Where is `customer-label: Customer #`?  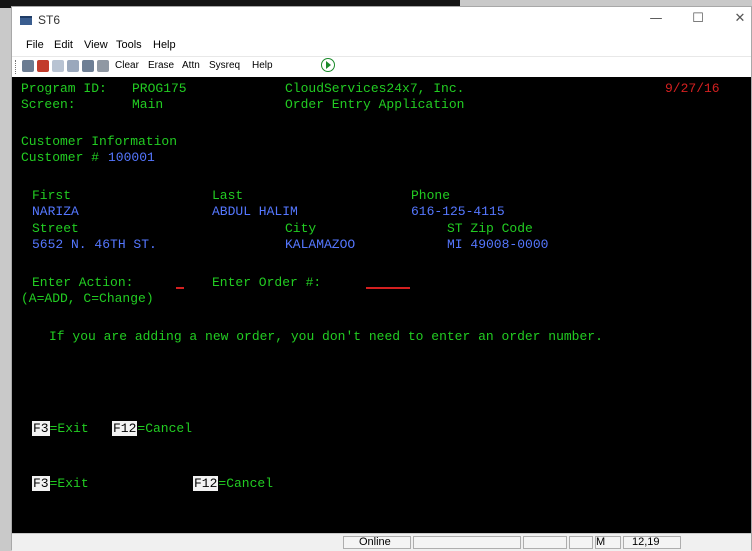 customer-label: Customer # is located at coordinates (60, 157).